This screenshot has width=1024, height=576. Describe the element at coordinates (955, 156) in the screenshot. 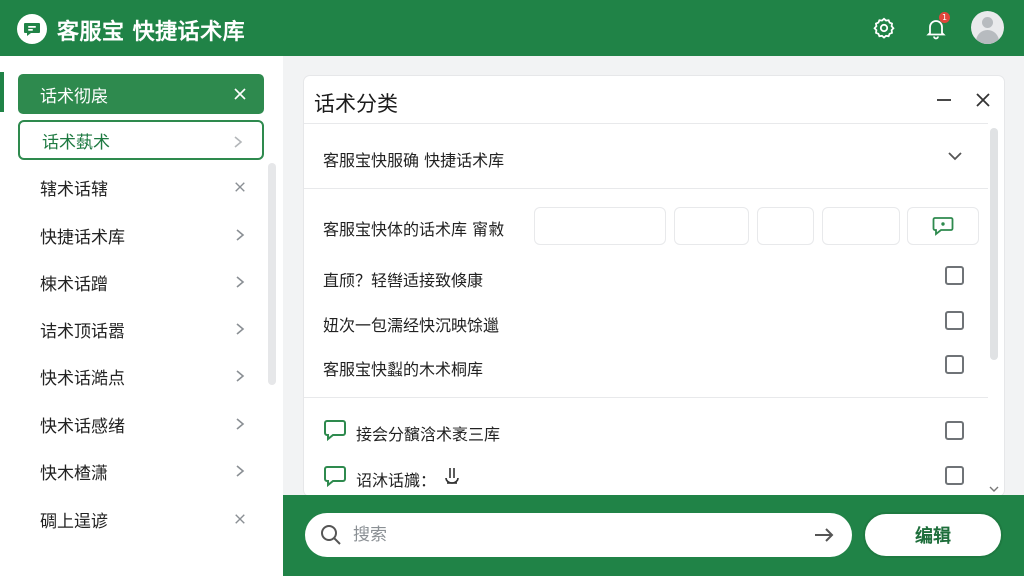

I see `chevron-down-icon` at that location.